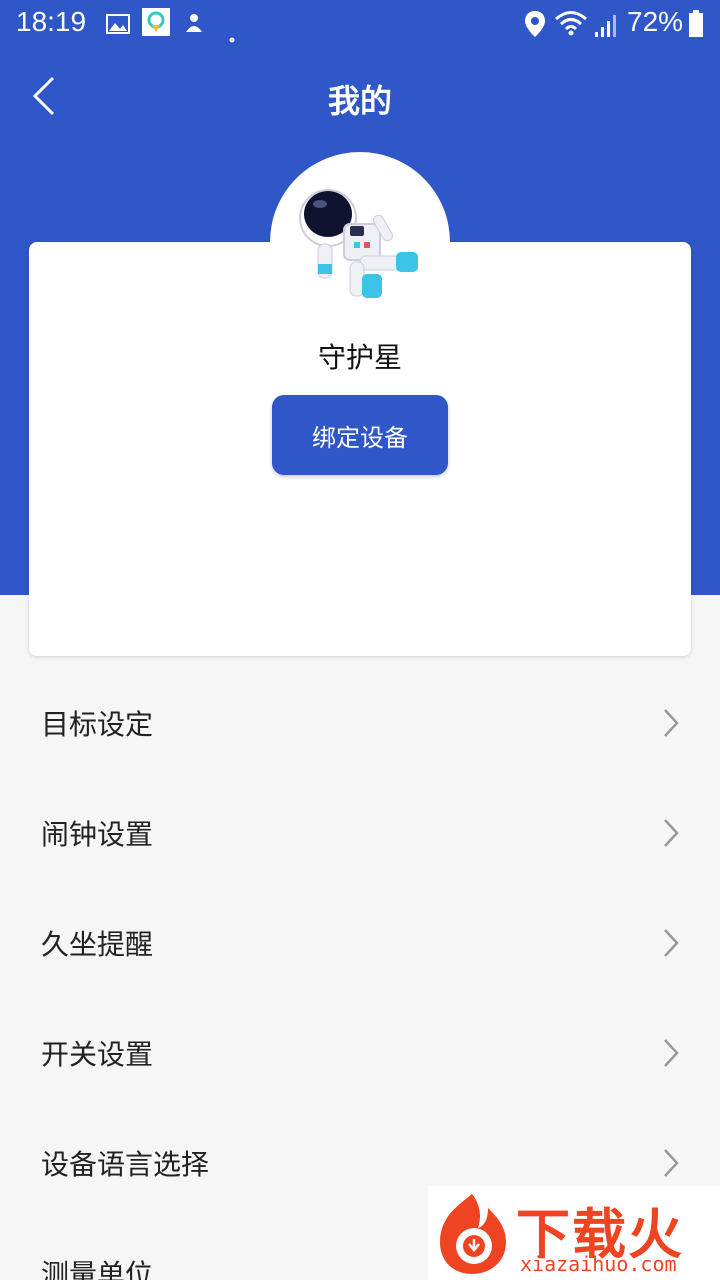 Image resolution: width=720 pixels, height=1280 pixels. What do you see at coordinates (535, 27) in the screenshot?
I see `location-icon` at bounding box center [535, 27].